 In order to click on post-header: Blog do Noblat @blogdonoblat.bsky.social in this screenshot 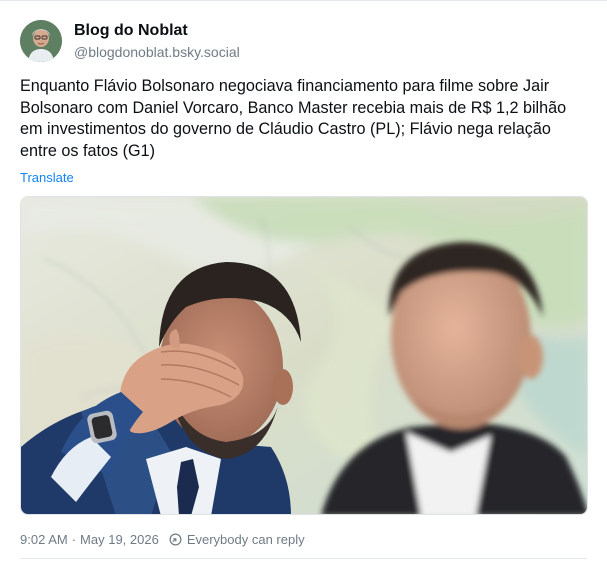, I will do `click(130, 41)`.